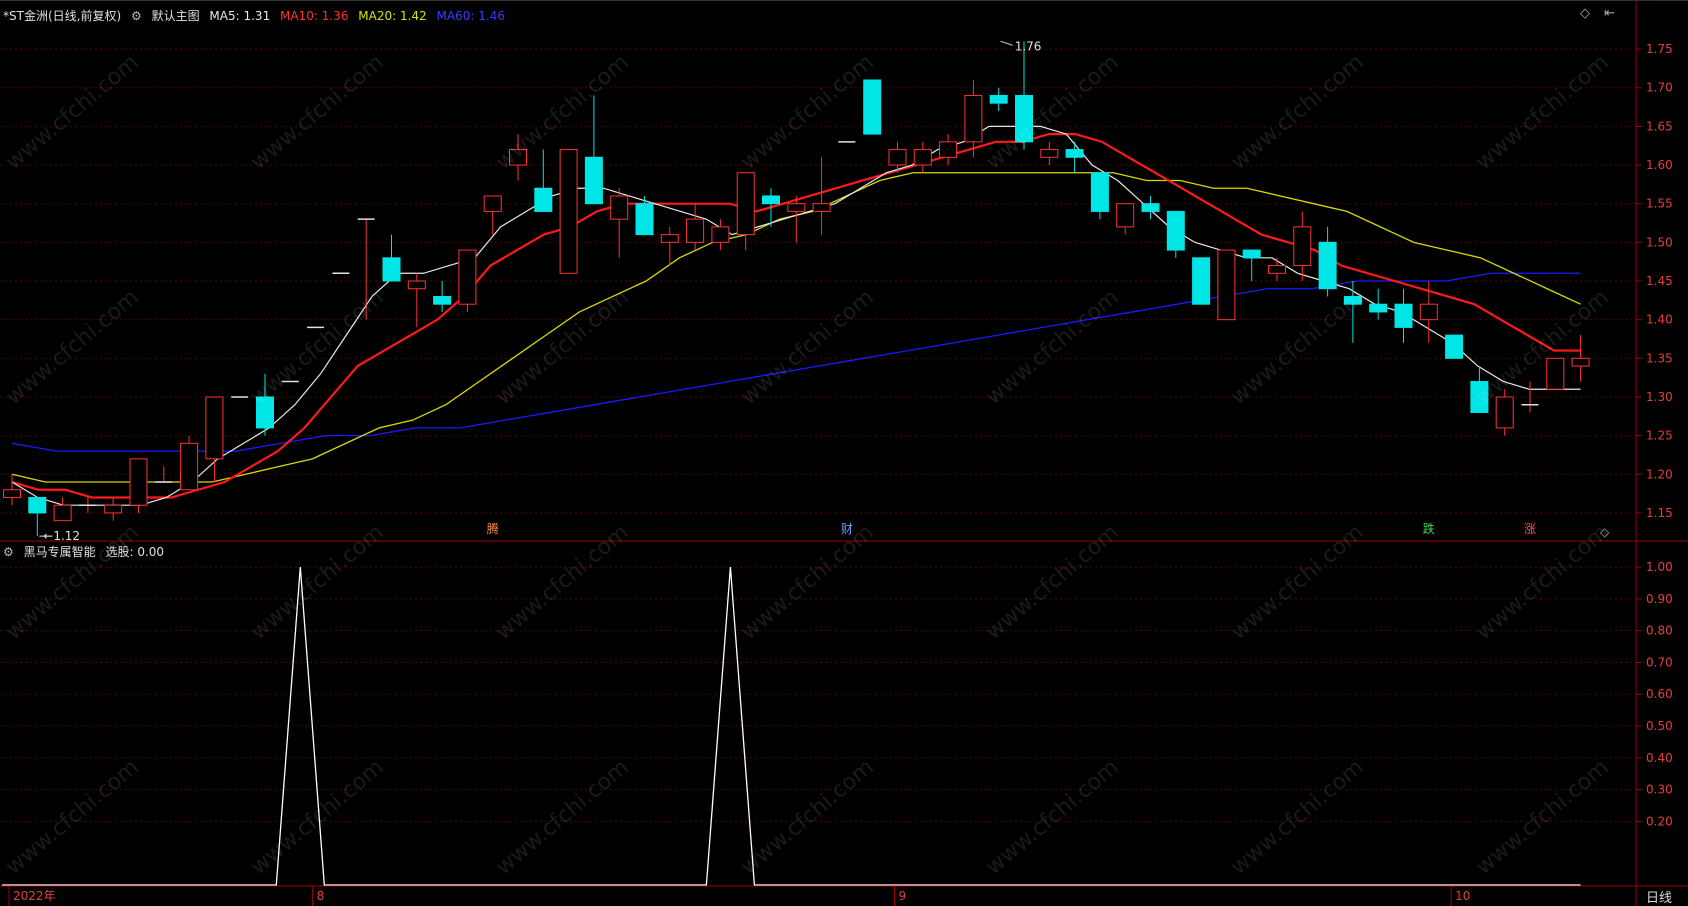  What do you see at coordinates (471, 16) in the screenshot?
I see `ma60-legend: MA60: 1.46` at bounding box center [471, 16].